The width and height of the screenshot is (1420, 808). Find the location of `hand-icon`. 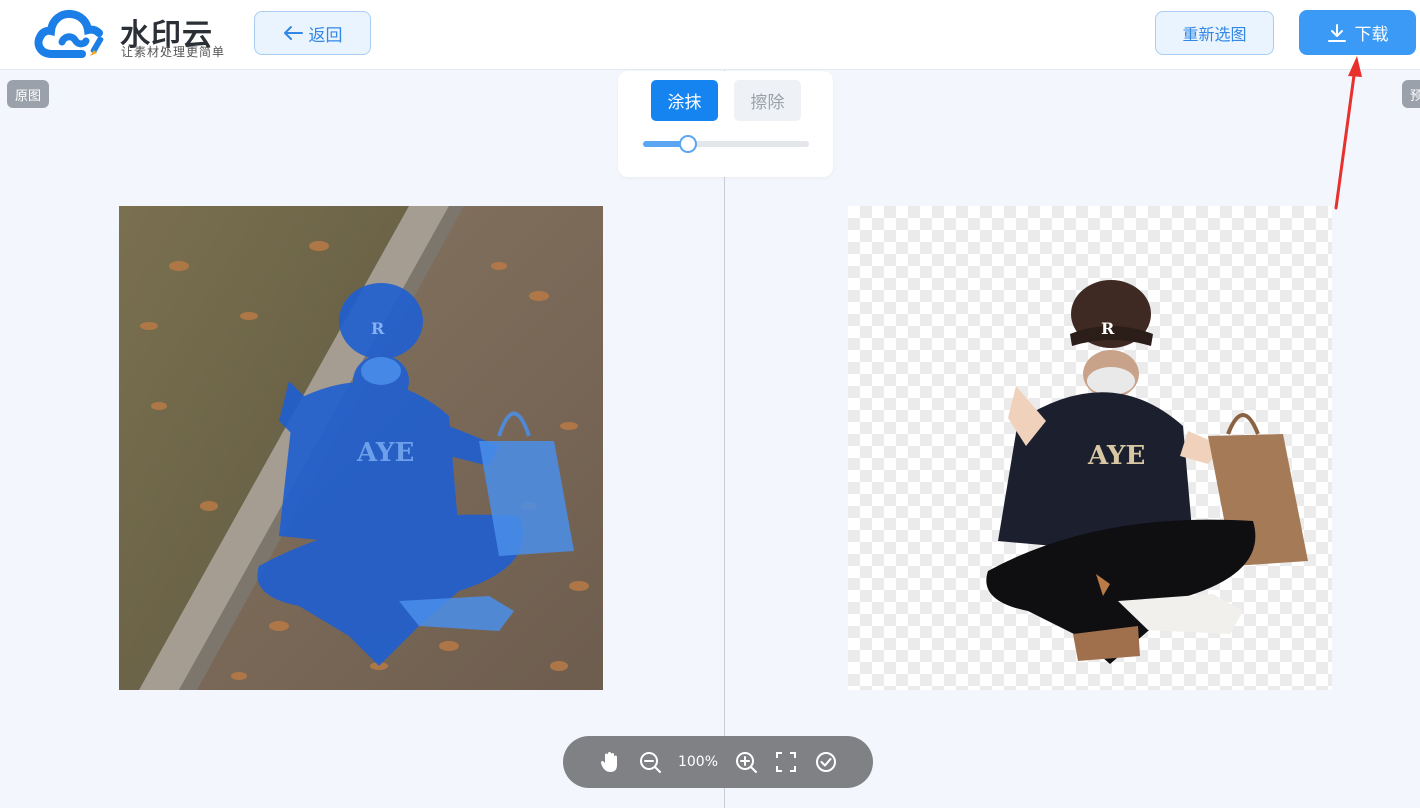

hand-icon is located at coordinates (610, 762).